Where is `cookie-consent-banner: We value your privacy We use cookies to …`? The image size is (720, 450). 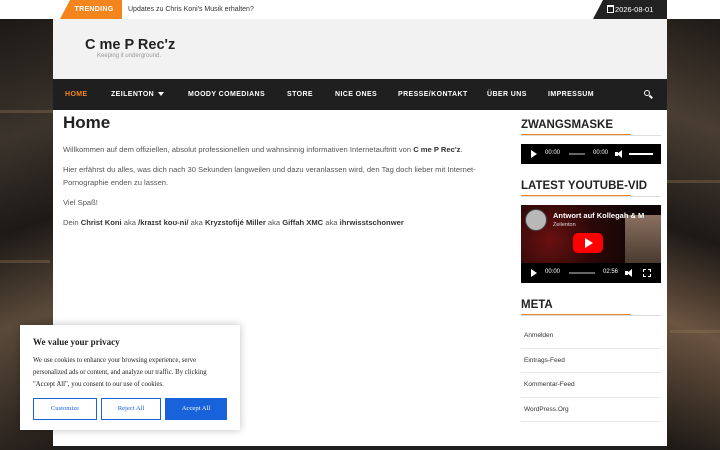
cookie-consent-banner: We value your privacy We use cookies to … is located at coordinates (130, 377).